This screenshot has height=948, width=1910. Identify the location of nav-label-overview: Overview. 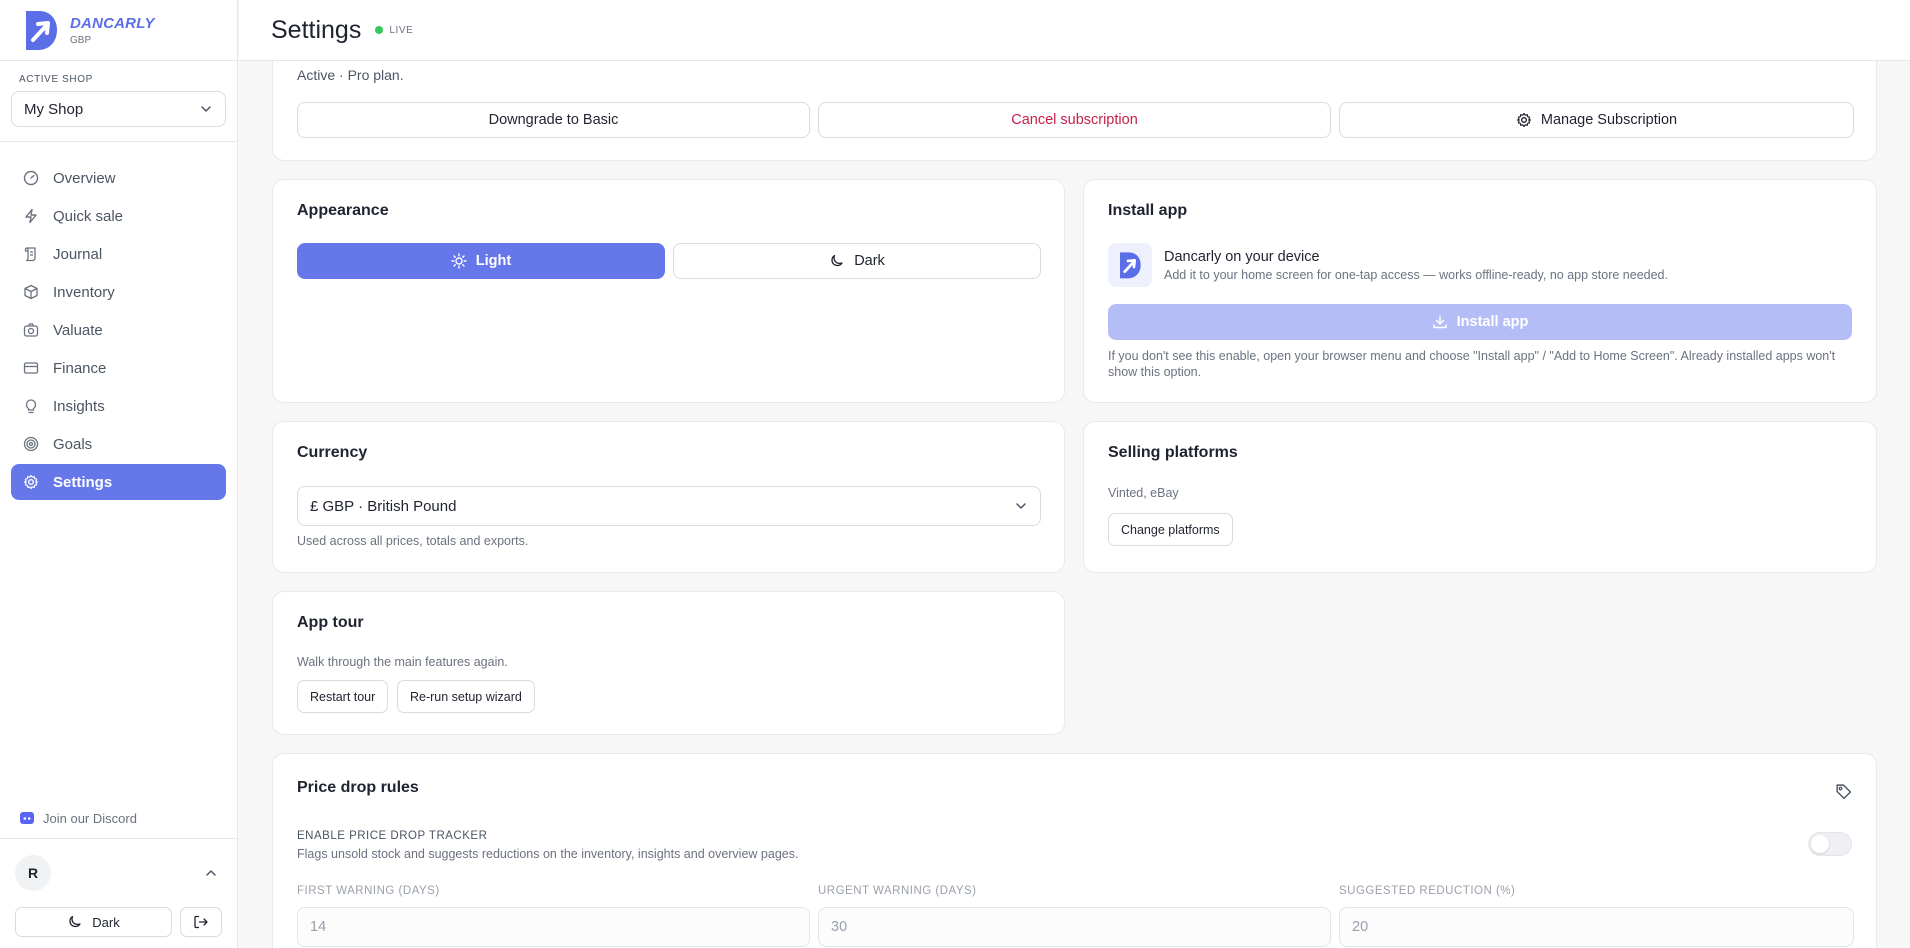
(84, 178).